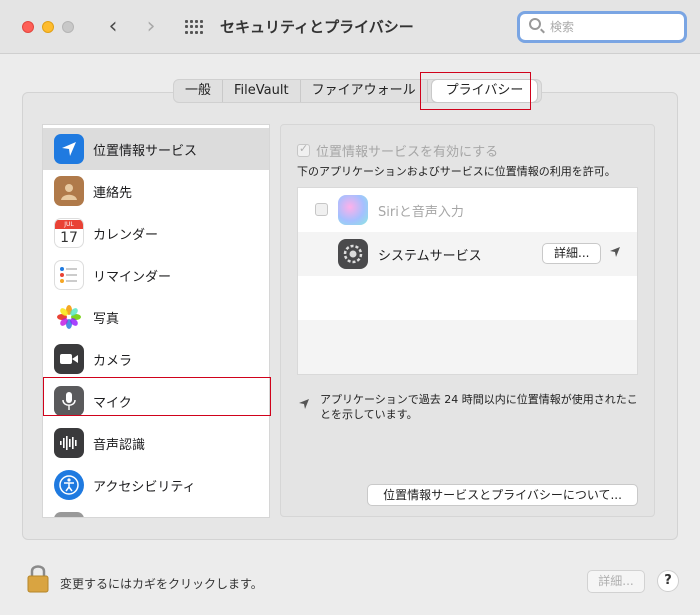  What do you see at coordinates (364, 91) in the screenshot?
I see `tab-firewall: ファイアウォール` at bounding box center [364, 91].